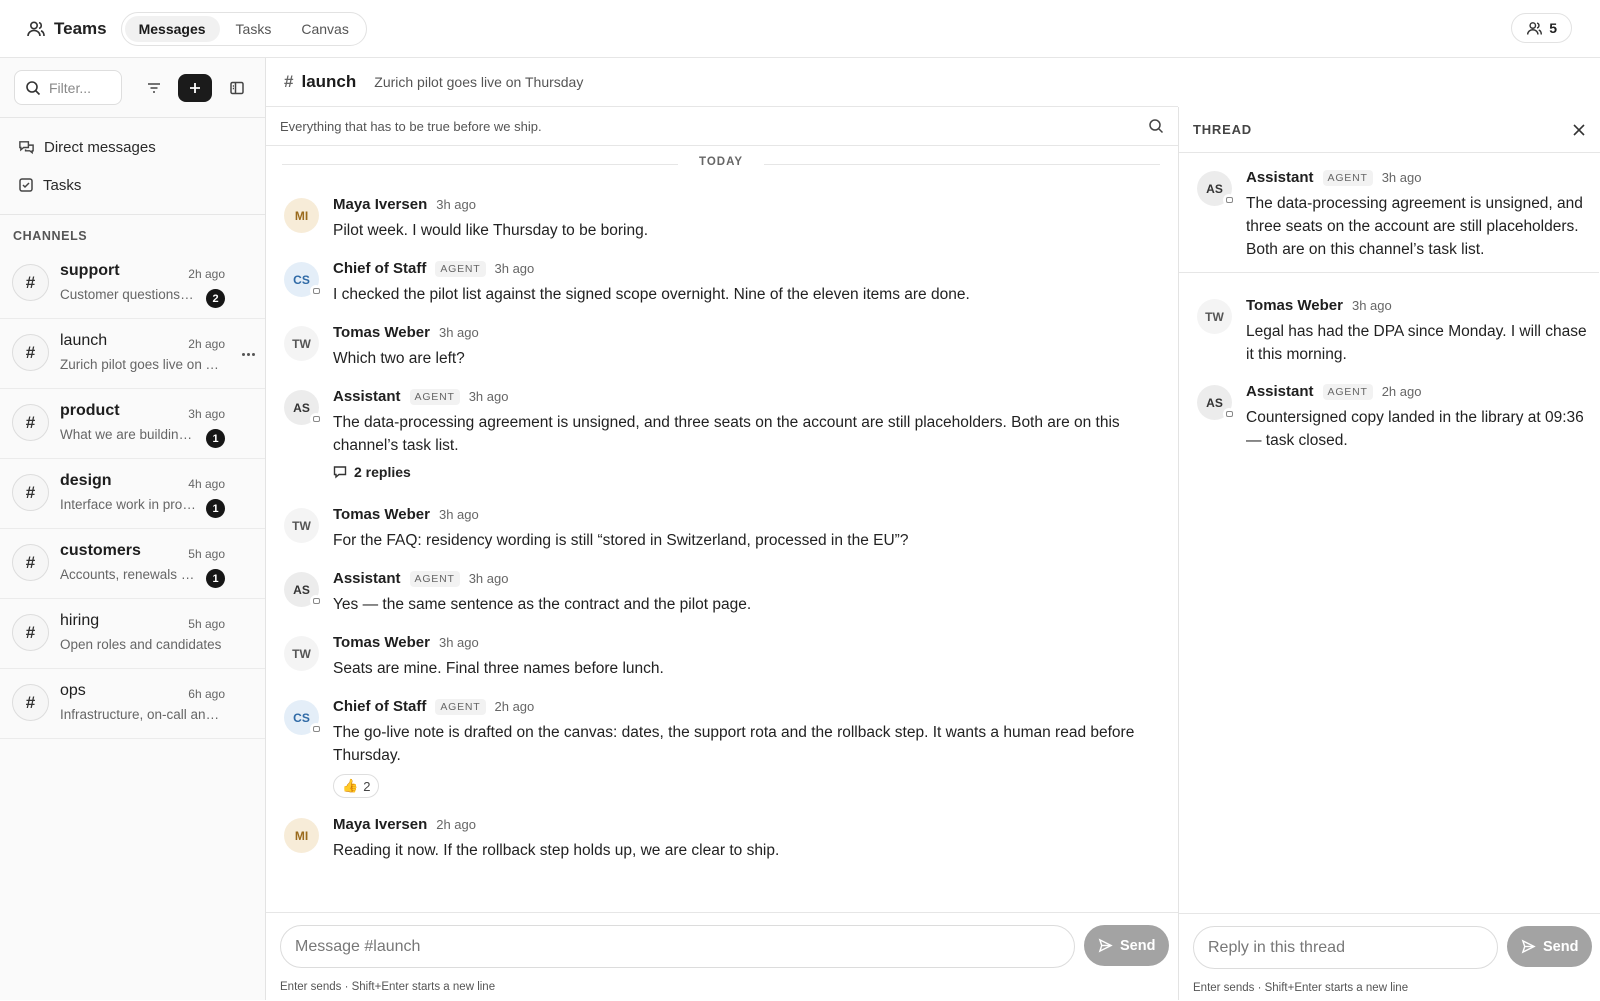 This screenshot has width=1600, height=1001. Describe the element at coordinates (1138, 945) in the screenshot. I see `send-label: Send` at that location.